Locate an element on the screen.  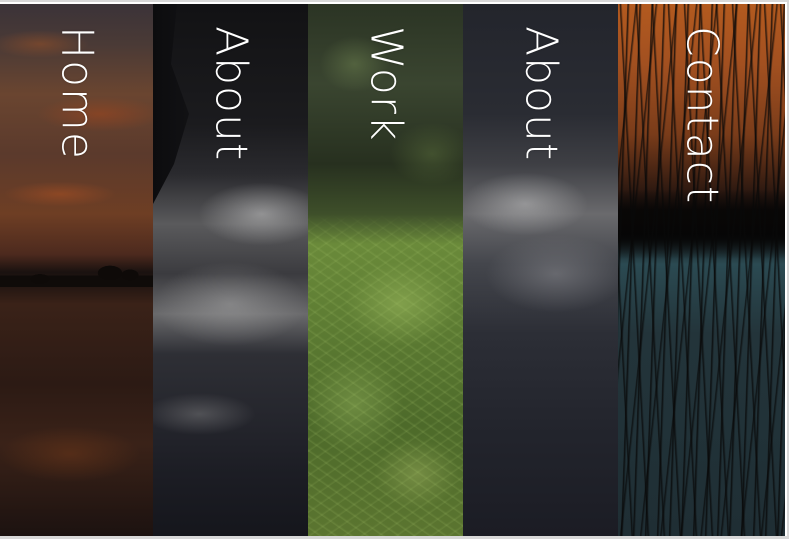
panel-label-about-2: About is located at coordinates (541, 93).